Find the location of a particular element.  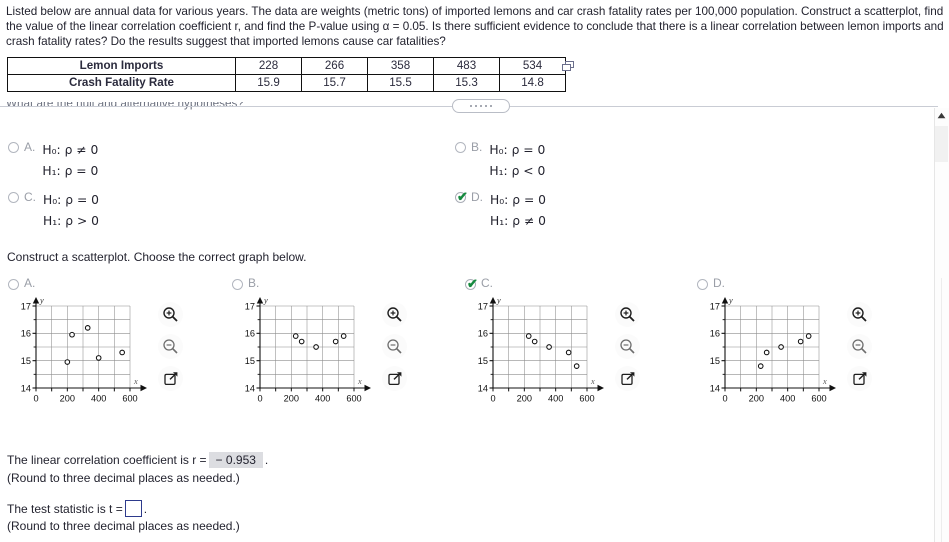

t-value-input is located at coordinates (133, 508).